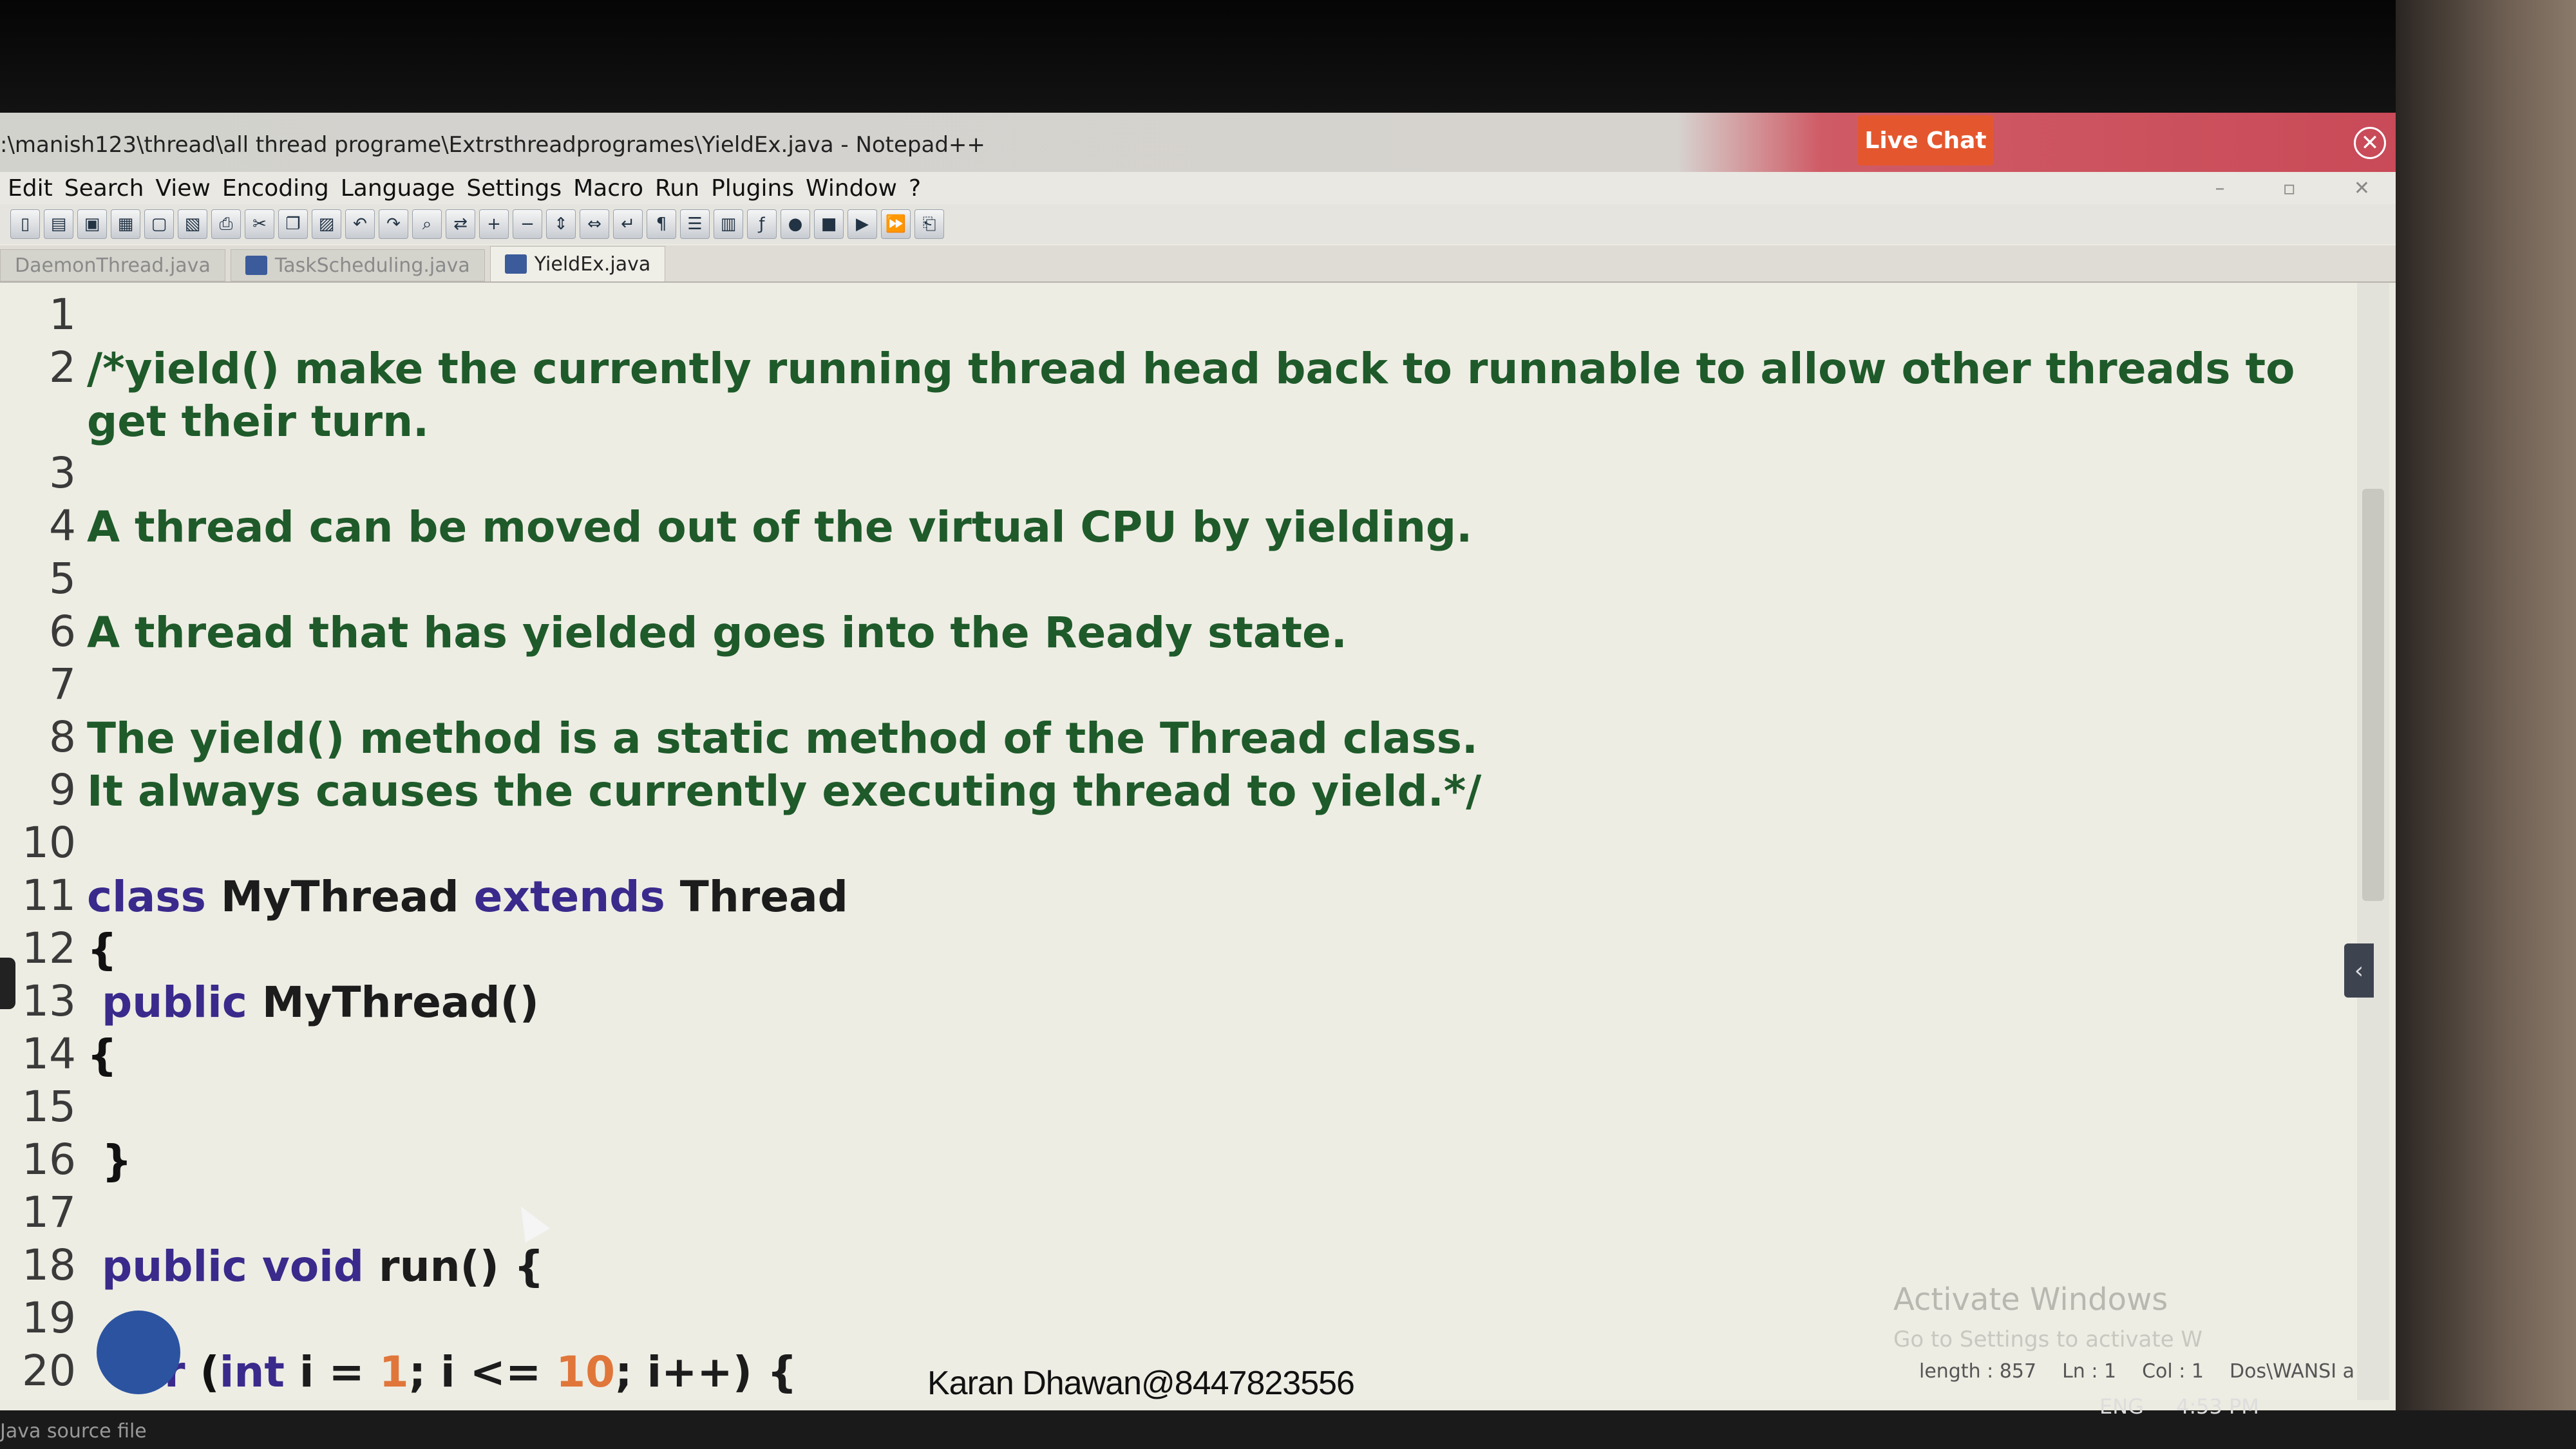 The width and height of the screenshot is (2576, 1449). Describe the element at coordinates (372, 265) in the screenshot. I see `tab-label: TaskScheduling.java` at that location.